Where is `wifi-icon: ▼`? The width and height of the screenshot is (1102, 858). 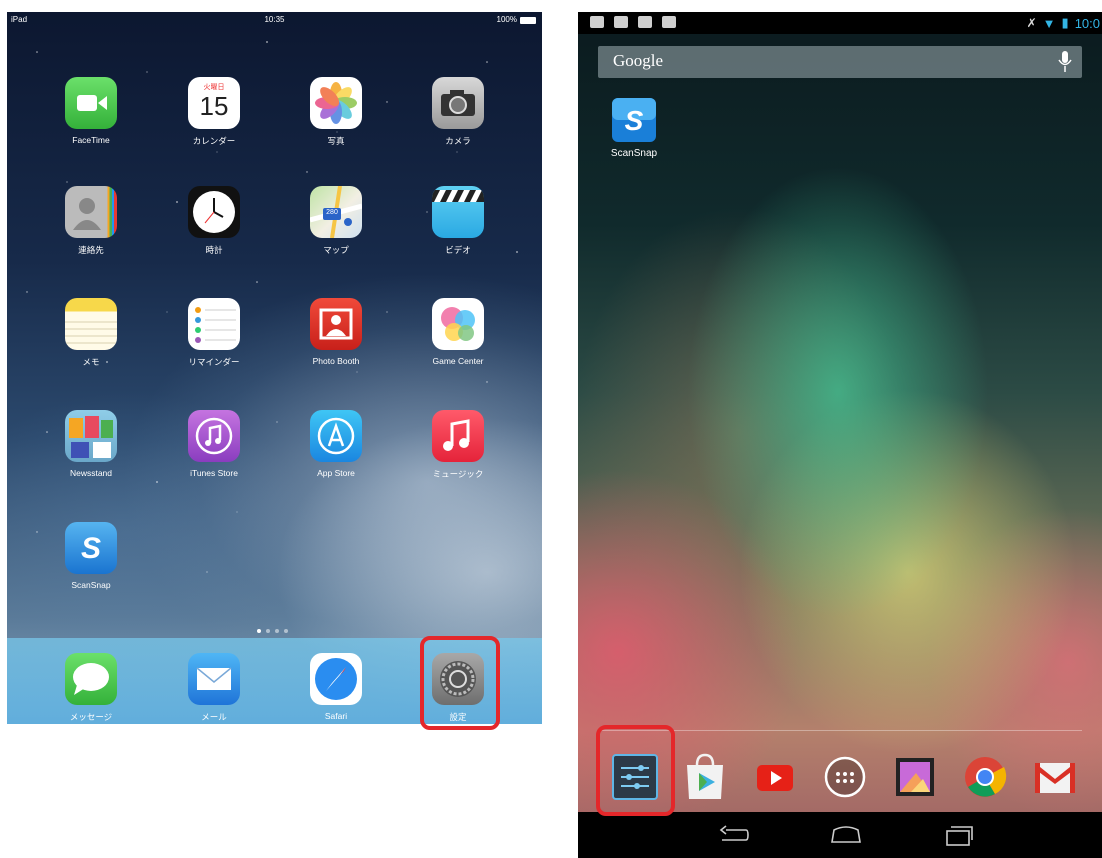
wifi-icon: ▼ is located at coordinates (1049, 23).